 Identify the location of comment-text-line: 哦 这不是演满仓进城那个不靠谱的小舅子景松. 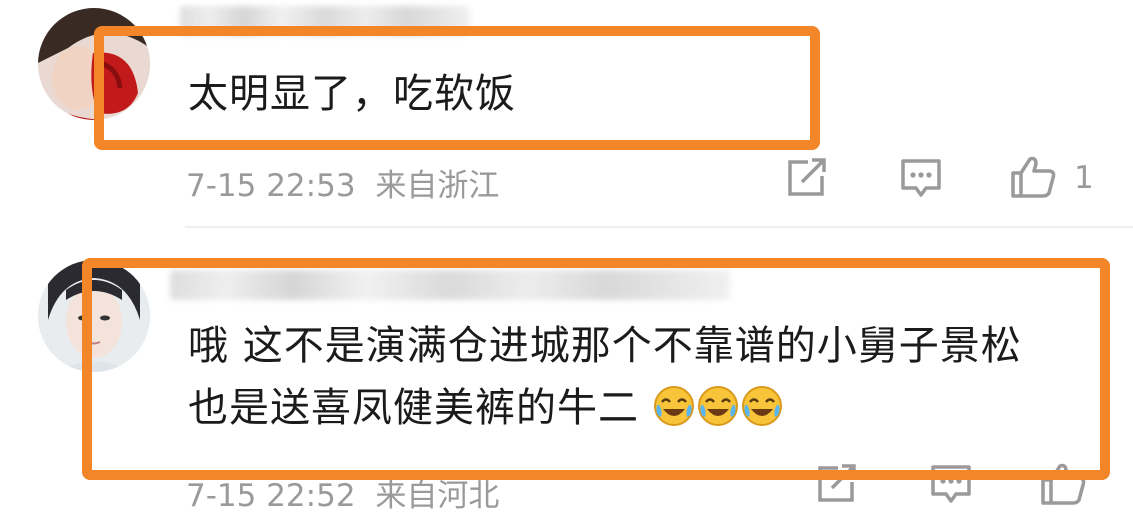
(605, 346).